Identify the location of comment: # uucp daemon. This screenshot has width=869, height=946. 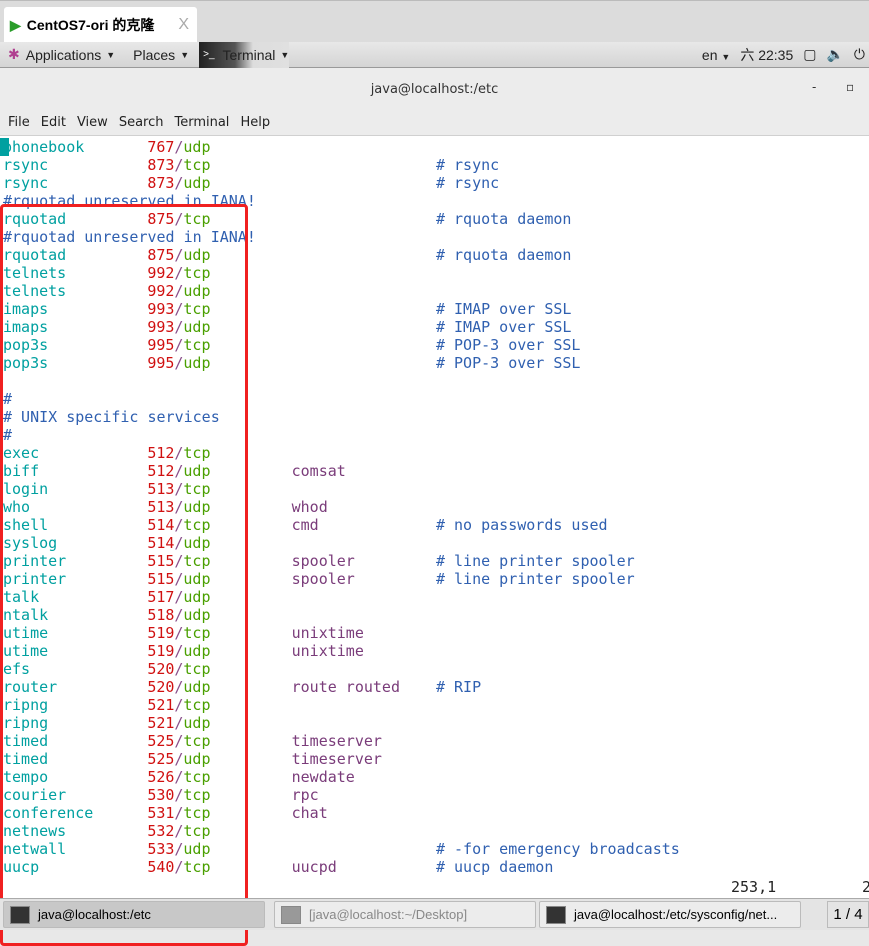
(494, 867).